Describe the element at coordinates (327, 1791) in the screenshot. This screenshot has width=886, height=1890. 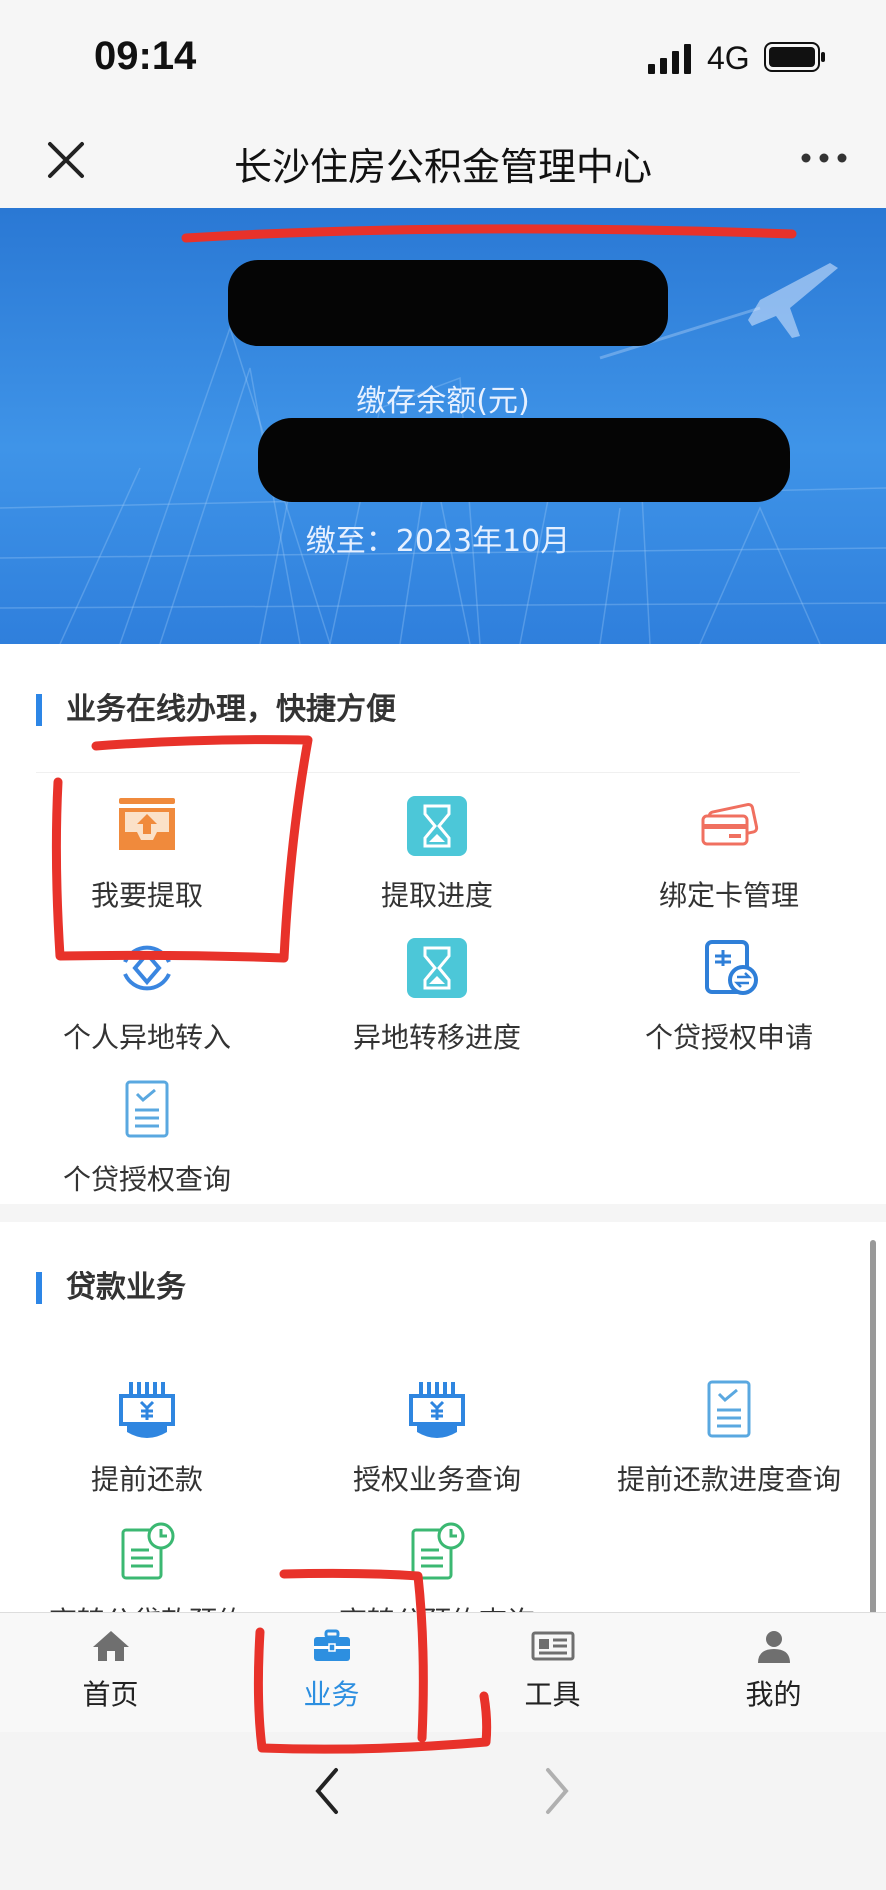
I see `back-icon` at that location.